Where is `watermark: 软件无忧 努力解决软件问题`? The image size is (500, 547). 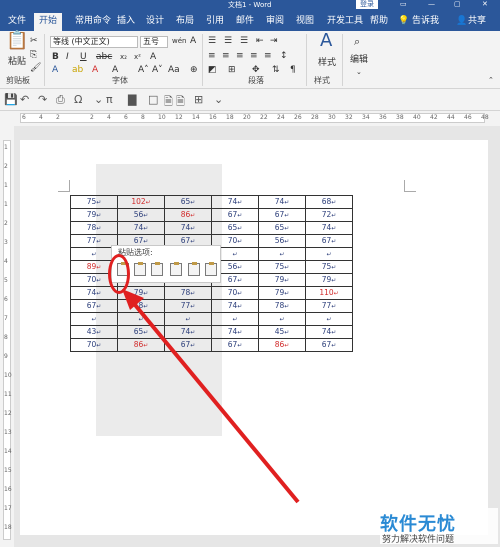 watermark: 软件无忧 努力解决软件问题 is located at coordinates (439, 526).